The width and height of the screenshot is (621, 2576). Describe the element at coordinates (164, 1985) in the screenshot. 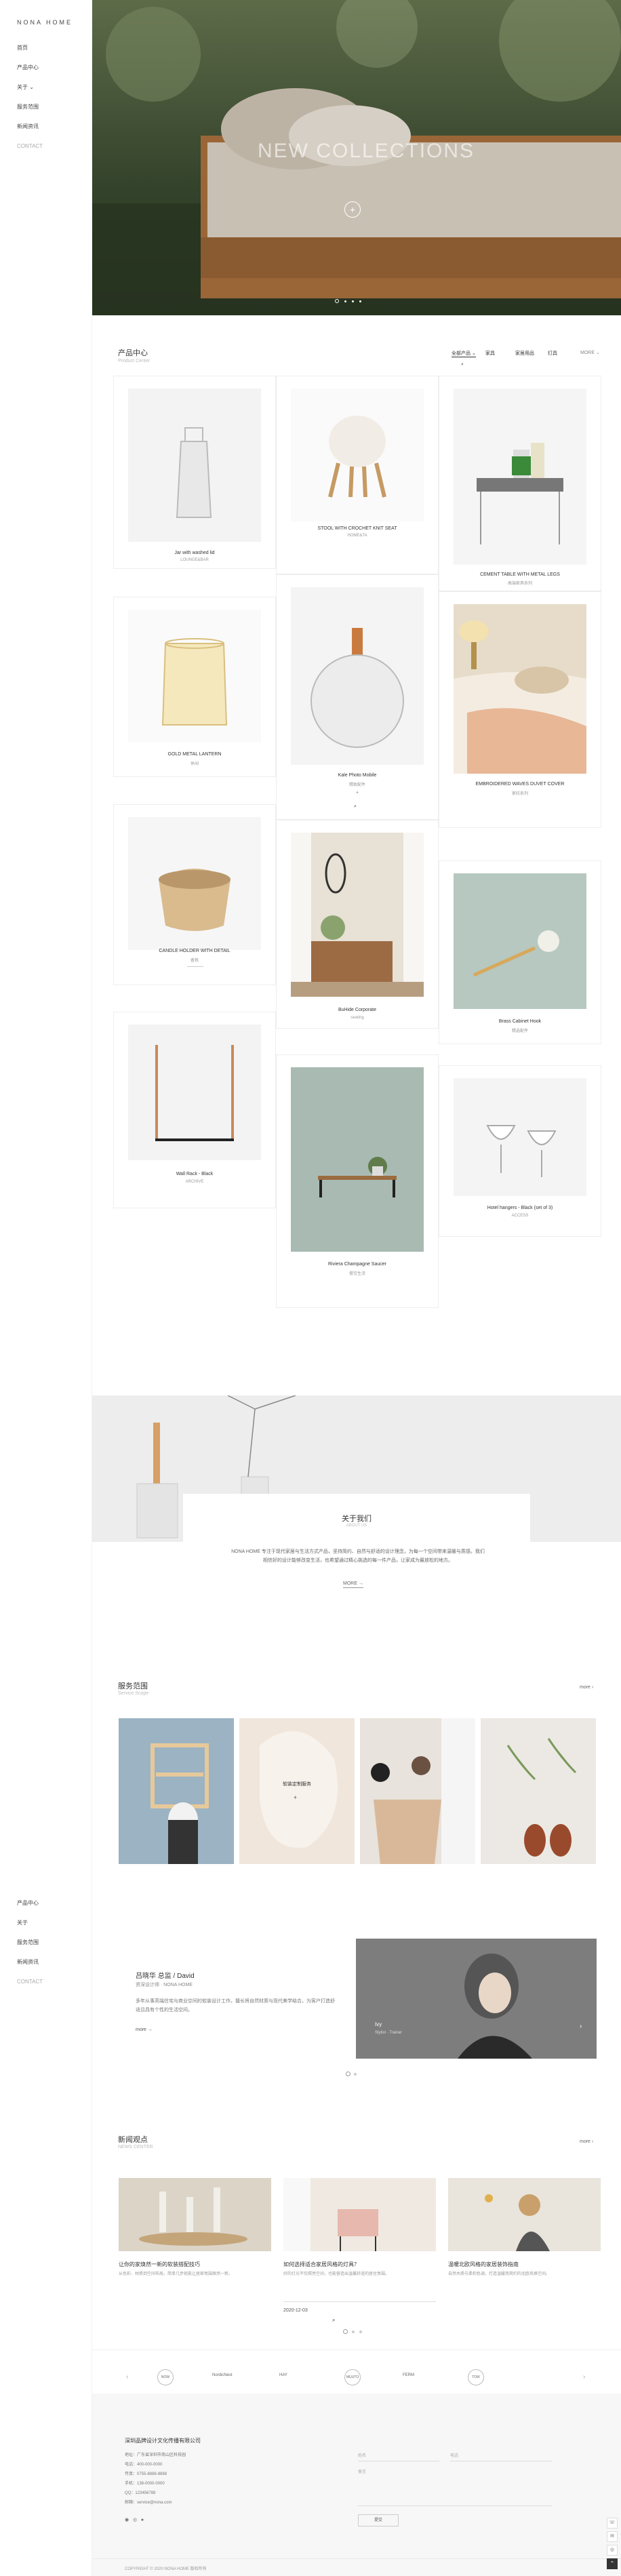

I see `team-role: 资深设计师 · NONA HOME` at that location.